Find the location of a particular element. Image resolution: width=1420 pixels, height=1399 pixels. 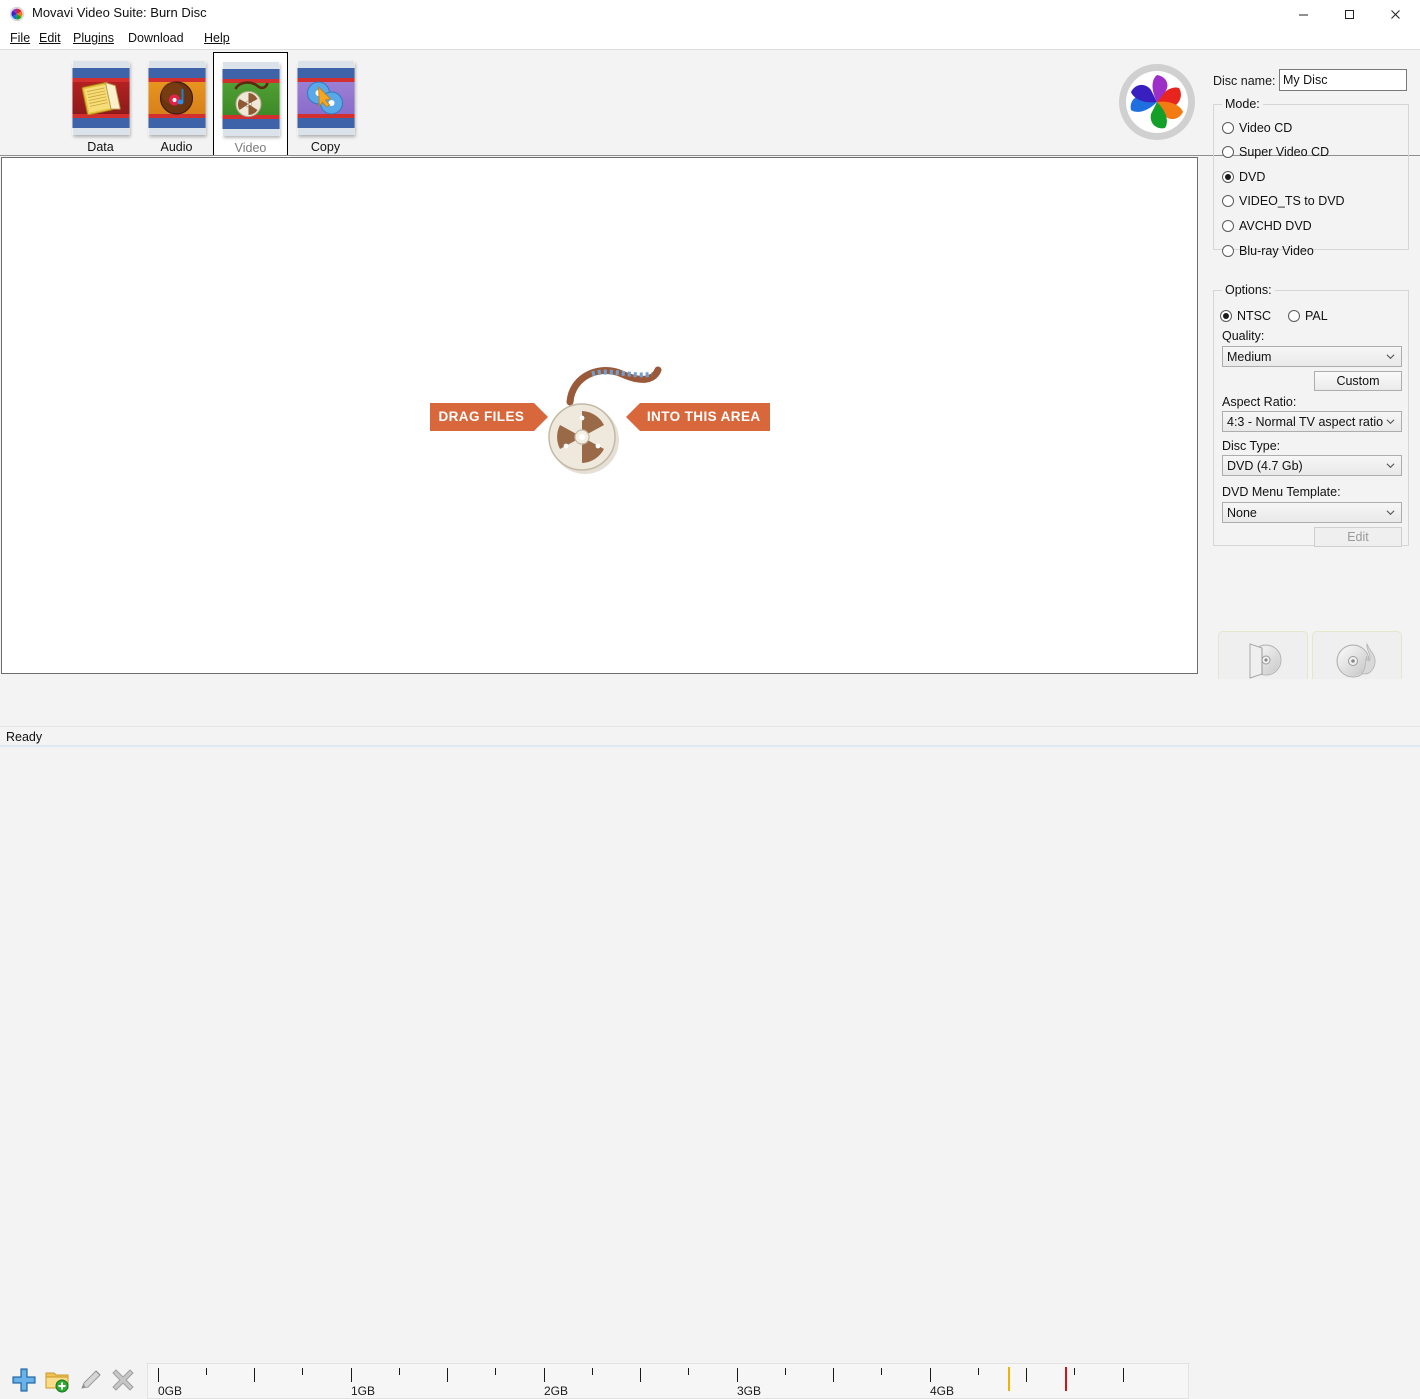

quality-select: Medium is located at coordinates (1312, 356).